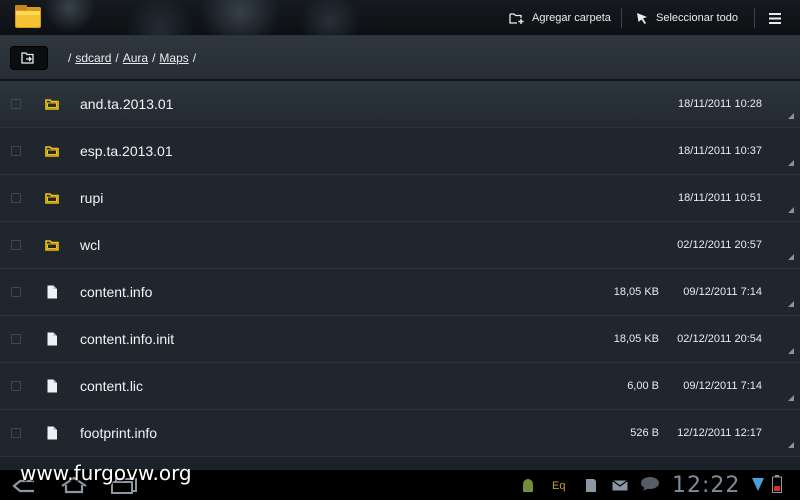 The height and width of the screenshot is (500, 800). What do you see at coordinates (719, 245) in the screenshot?
I see `file-date: 02/12/2011 20:57` at bounding box center [719, 245].